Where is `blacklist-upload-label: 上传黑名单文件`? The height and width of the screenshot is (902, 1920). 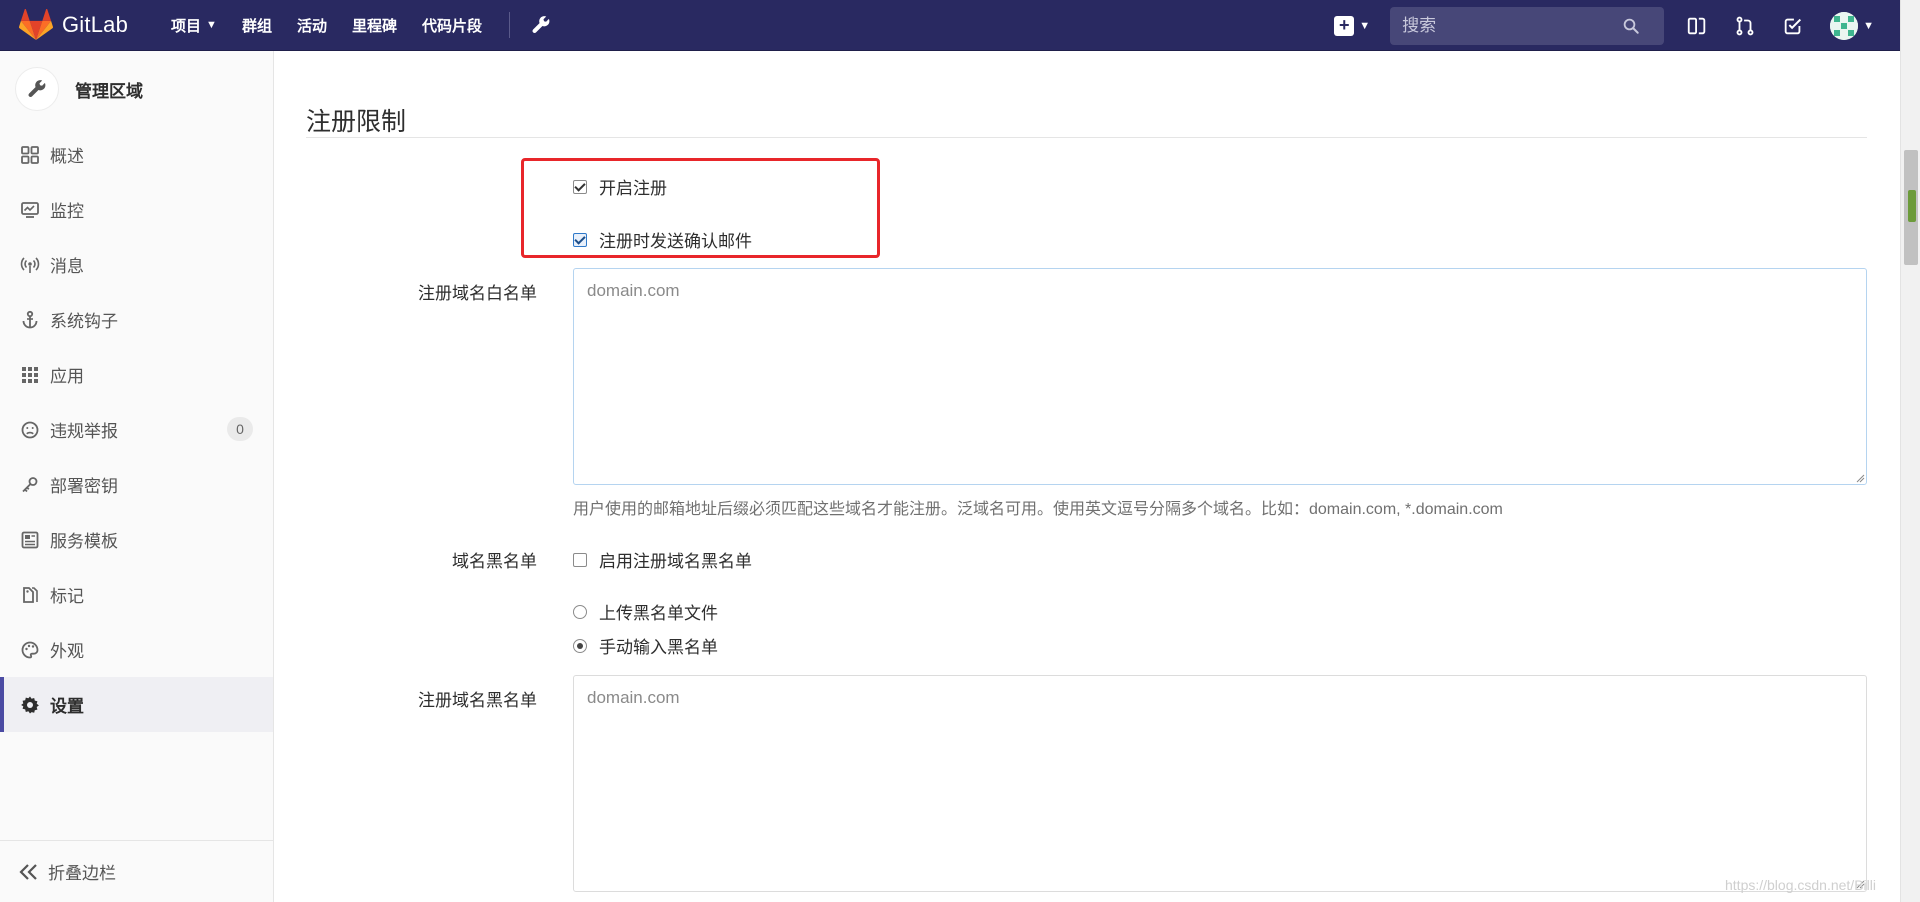 blacklist-upload-label: 上传黑名单文件 is located at coordinates (658, 613).